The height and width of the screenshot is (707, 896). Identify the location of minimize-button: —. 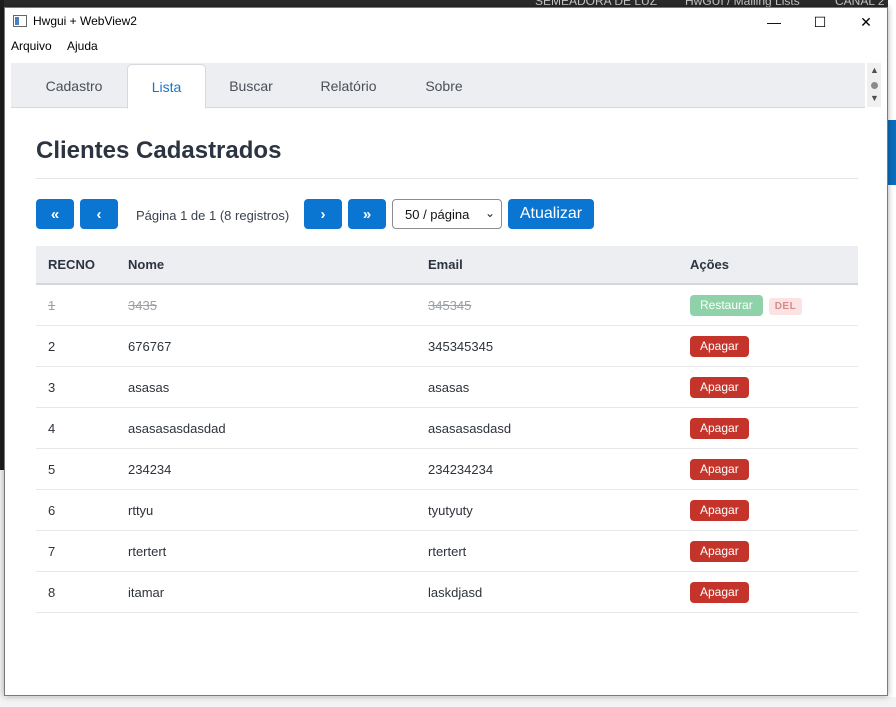
(774, 22).